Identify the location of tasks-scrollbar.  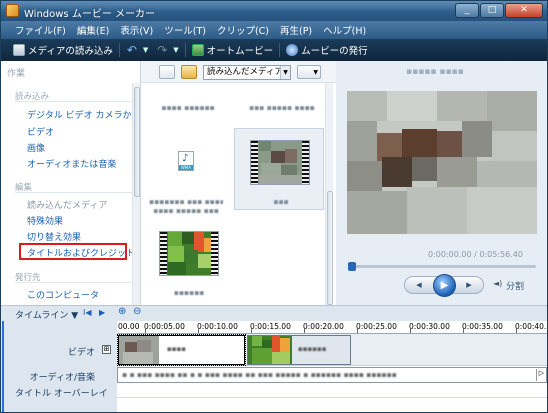
(136, 194).